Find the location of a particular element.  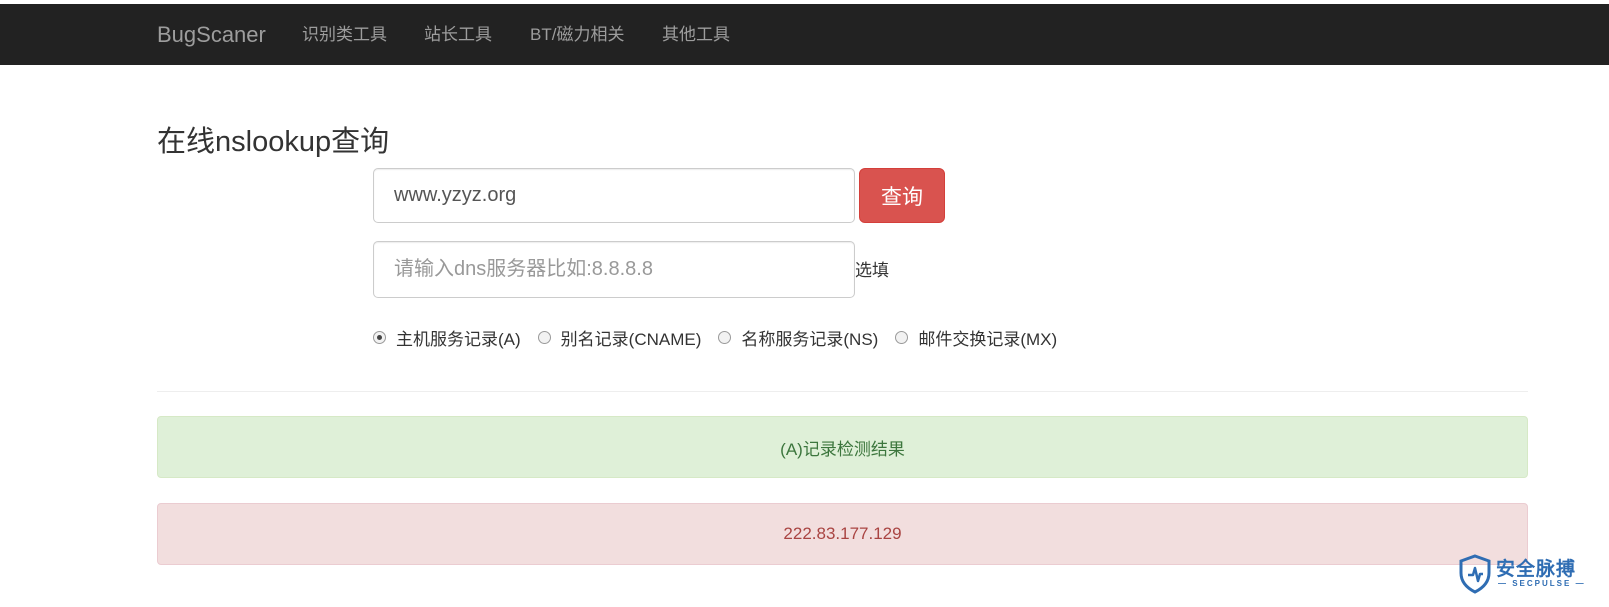

radio-record-a: 主机服务记录(A) is located at coordinates (447, 337).